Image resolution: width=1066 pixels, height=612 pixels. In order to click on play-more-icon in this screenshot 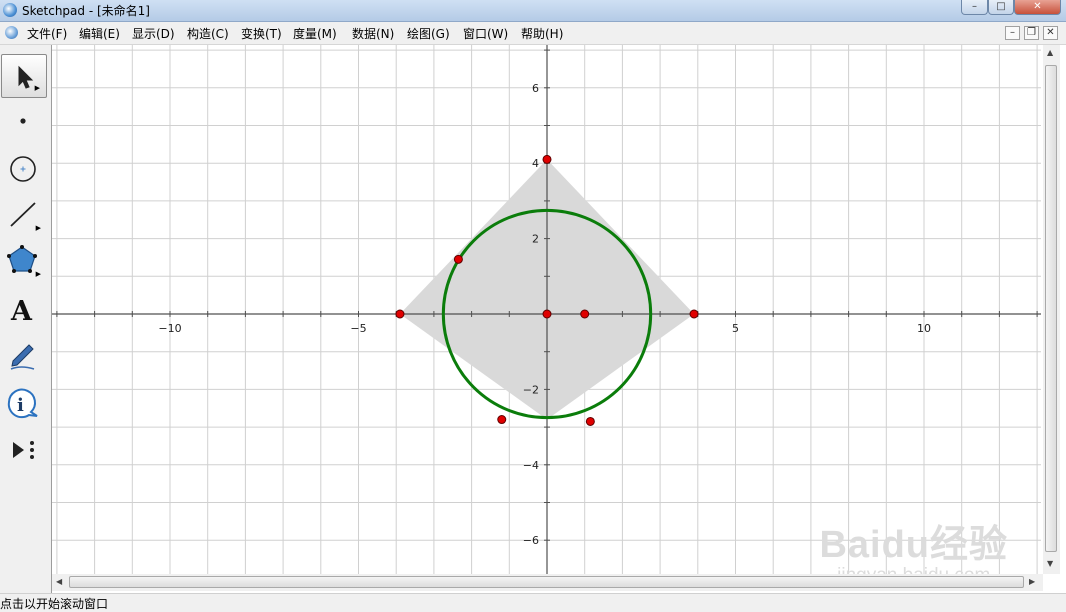, I will do `click(23, 450)`.